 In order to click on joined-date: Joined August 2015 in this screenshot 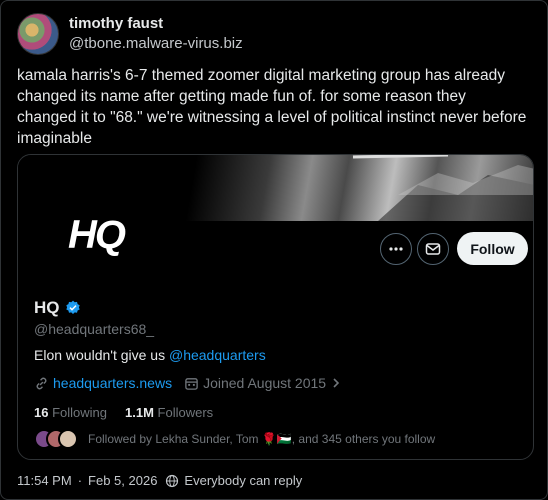, I will do `click(265, 383)`.